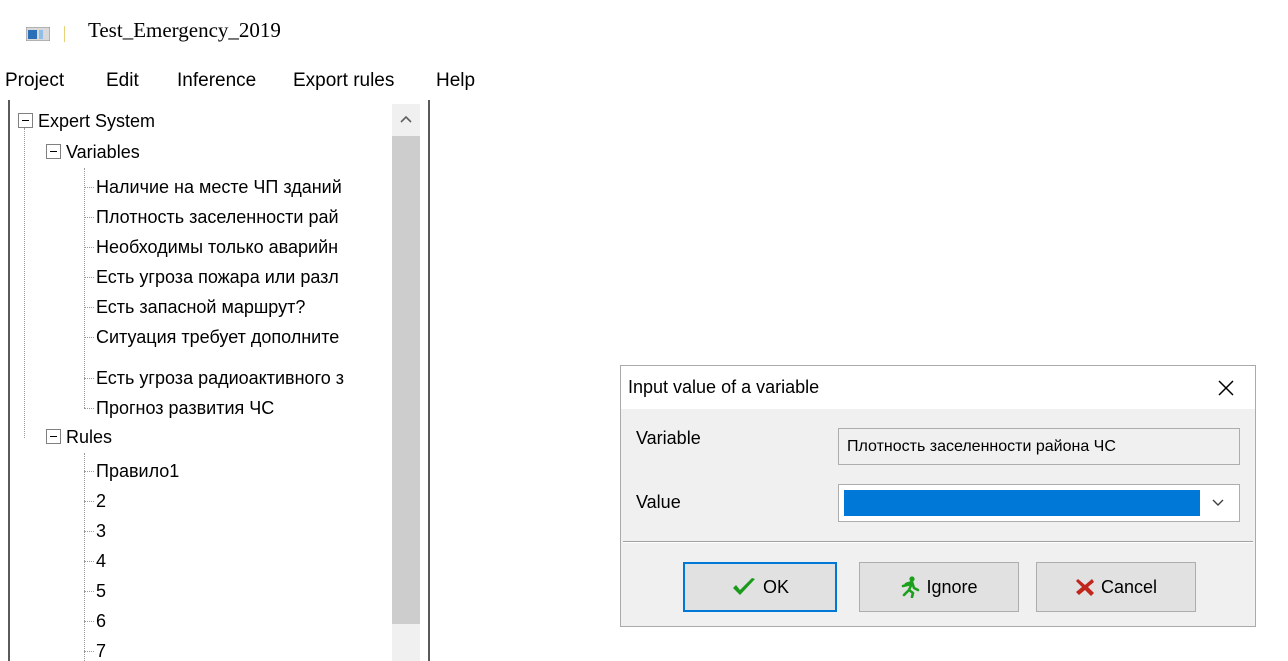 This screenshot has width=1288, height=661. Describe the element at coordinates (938, 387) in the screenshot. I see `dialog-titlebar: Input value of a variable` at that location.